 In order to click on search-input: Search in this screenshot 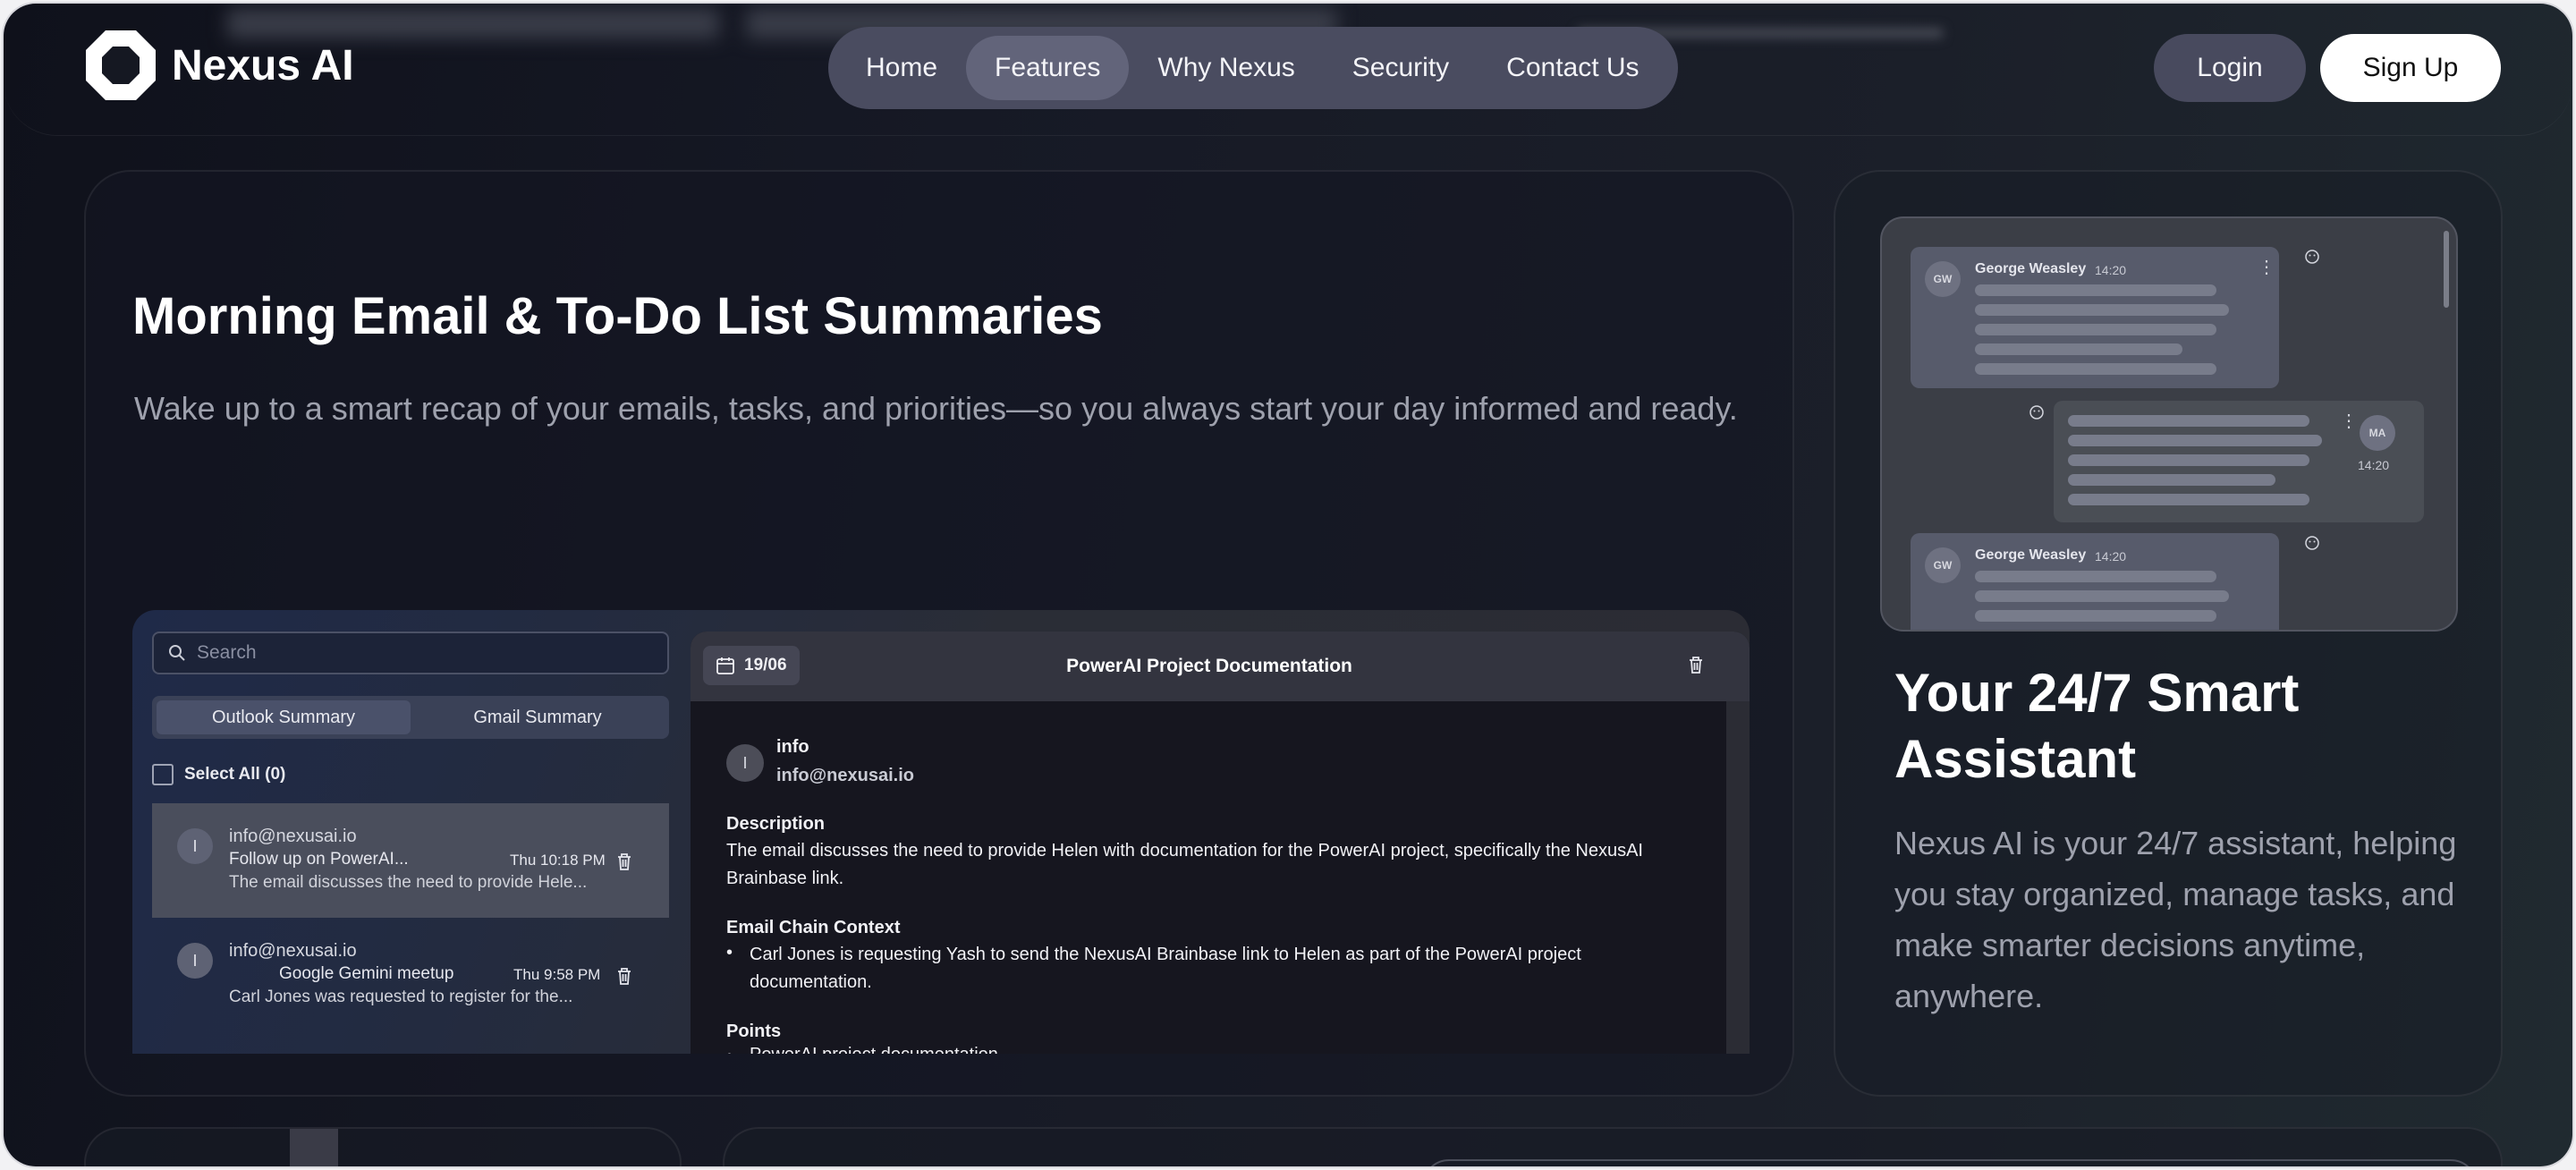, I will do `click(410, 653)`.